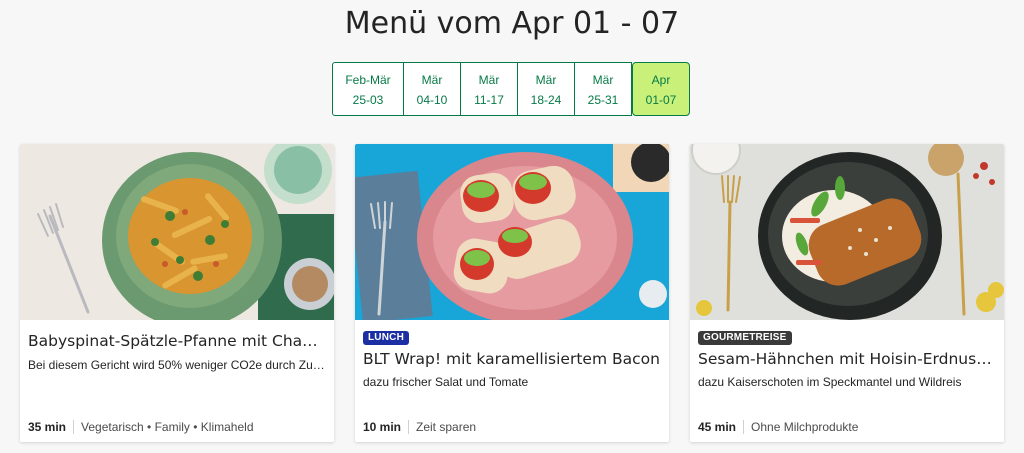 Image resolution: width=1024 pixels, height=453 pixels. I want to click on week-days: 01-07, so click(661, 100).